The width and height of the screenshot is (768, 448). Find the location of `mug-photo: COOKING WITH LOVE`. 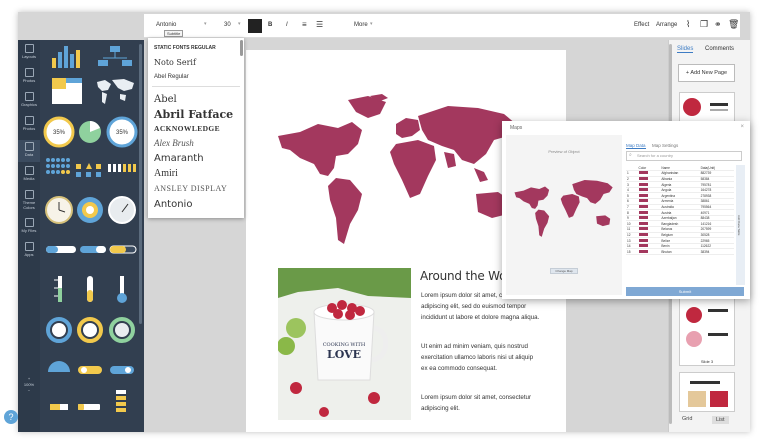

mug-photo: COOKING WITH LOVE is located at coordinates (344, 344).